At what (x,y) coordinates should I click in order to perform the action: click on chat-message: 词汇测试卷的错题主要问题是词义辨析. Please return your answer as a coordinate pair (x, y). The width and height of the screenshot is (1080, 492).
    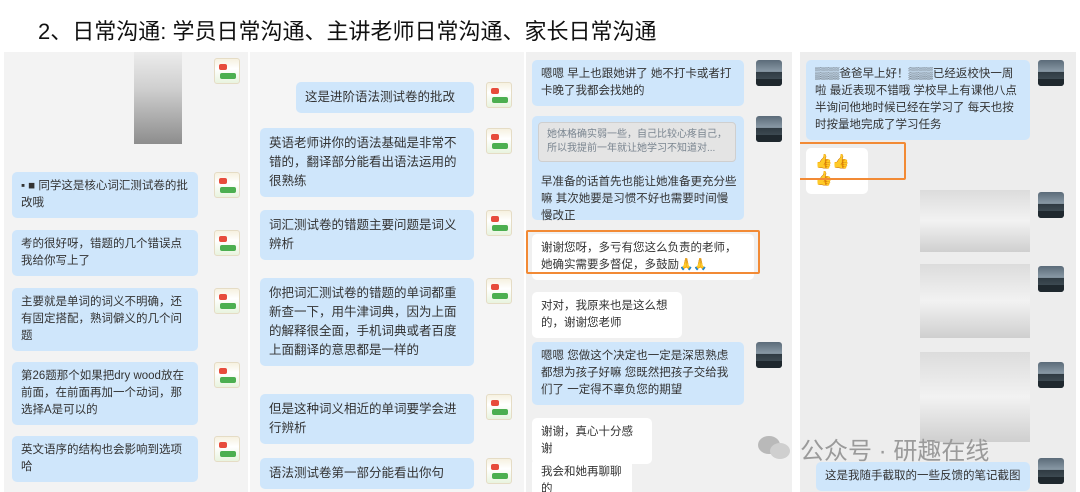
    Looking at the image, I should click on (367, 235).